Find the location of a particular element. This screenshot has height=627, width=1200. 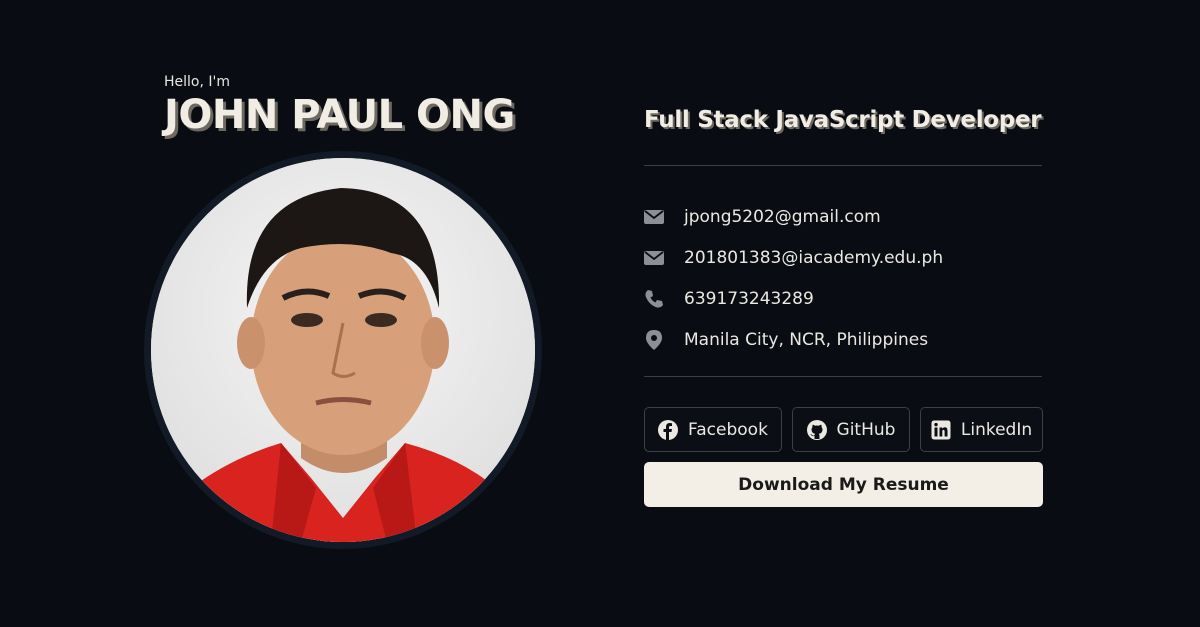

github-label: GitHub is located at coordinates (866, 429).